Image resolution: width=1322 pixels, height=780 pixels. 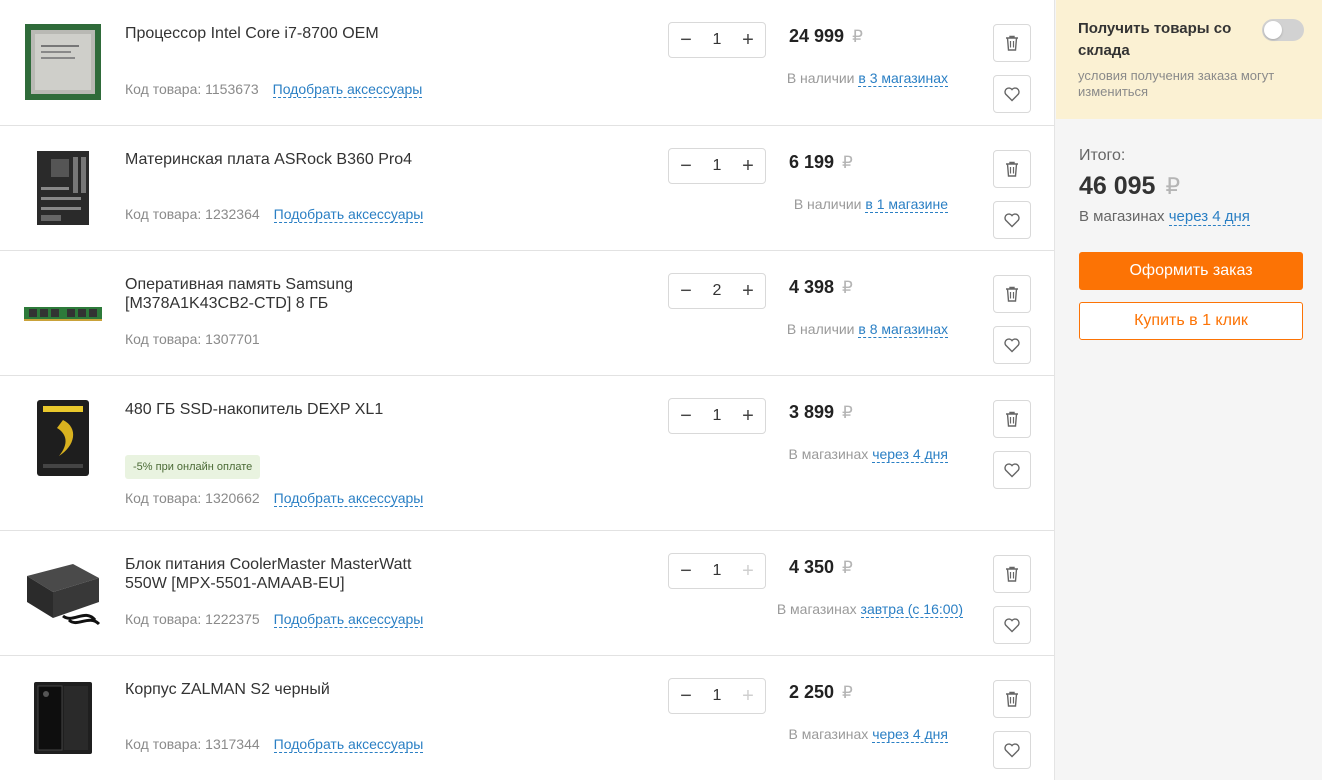 What do you see at coordinates (192, 744) in the screenshot?
I see `product-code-text: Код товара: 1317344` at bounding box center [192, 744].